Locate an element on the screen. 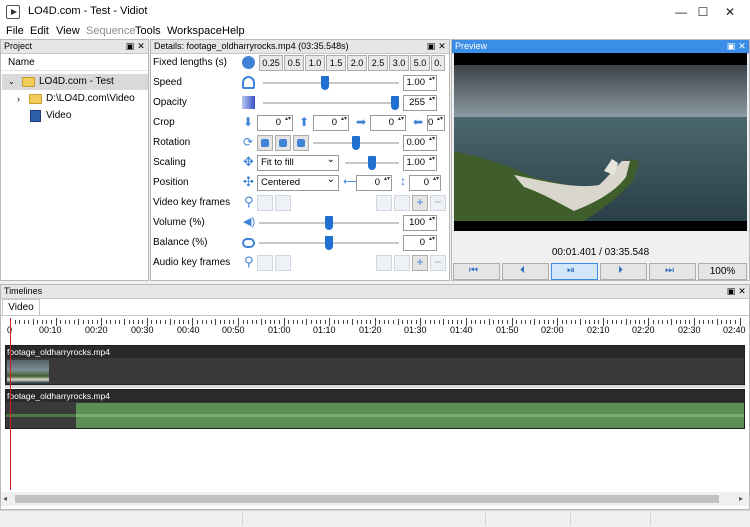  video-preview is located at coordinates (600, 142).